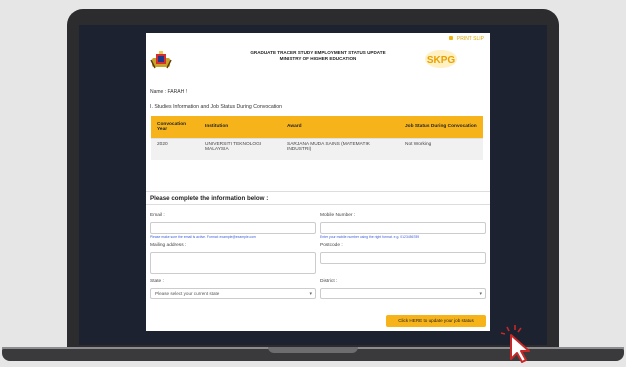  I want to click on column-header: Convocation Year, so click(175, 127).